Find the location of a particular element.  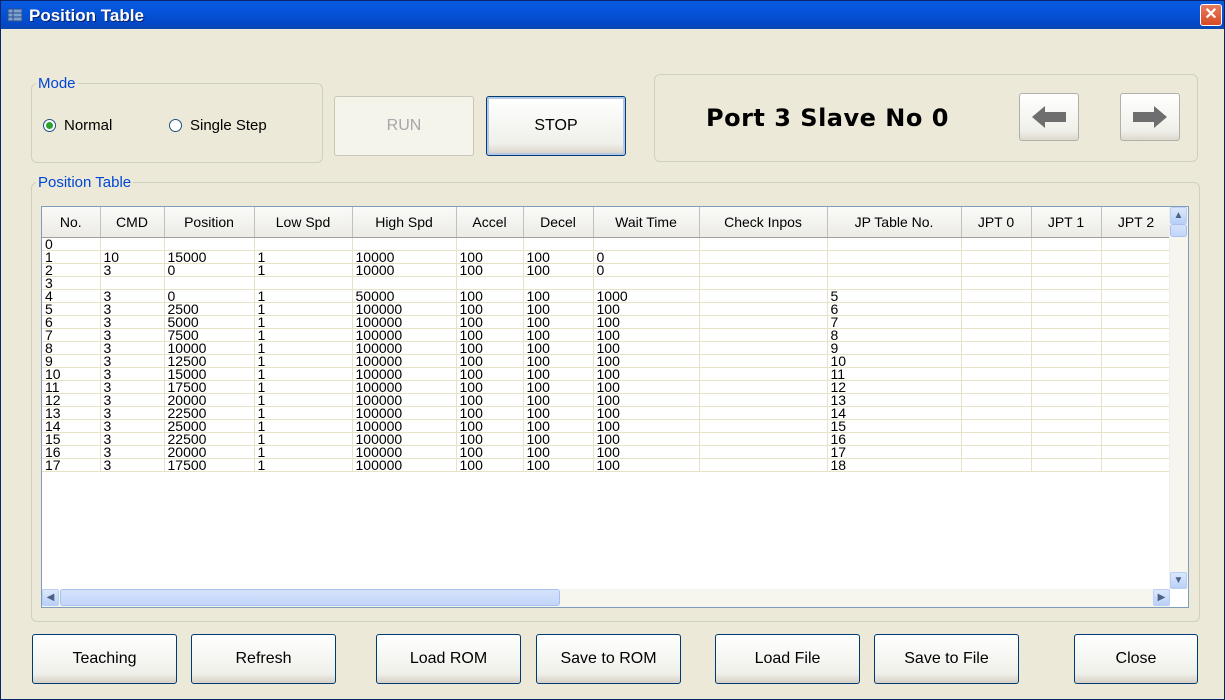

table-row: 7 3 7500 1 100000 100 100 100 8 is located at coordinates (607, 335).